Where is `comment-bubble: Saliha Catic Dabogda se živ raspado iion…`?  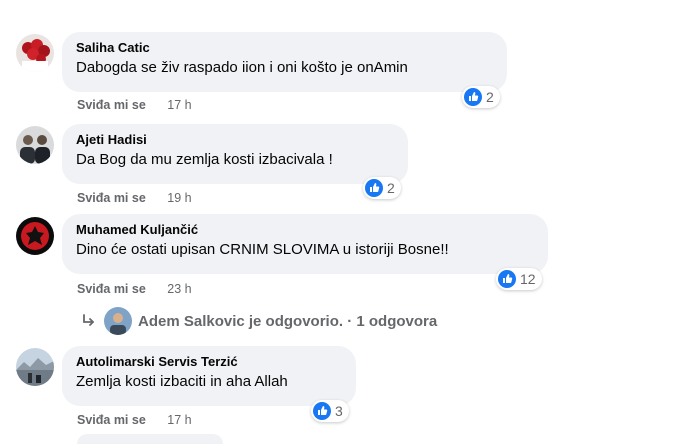
comment-bubble: Saliha Catic Dabogda se živ raspado iion… is located at coordinates (284, 62).